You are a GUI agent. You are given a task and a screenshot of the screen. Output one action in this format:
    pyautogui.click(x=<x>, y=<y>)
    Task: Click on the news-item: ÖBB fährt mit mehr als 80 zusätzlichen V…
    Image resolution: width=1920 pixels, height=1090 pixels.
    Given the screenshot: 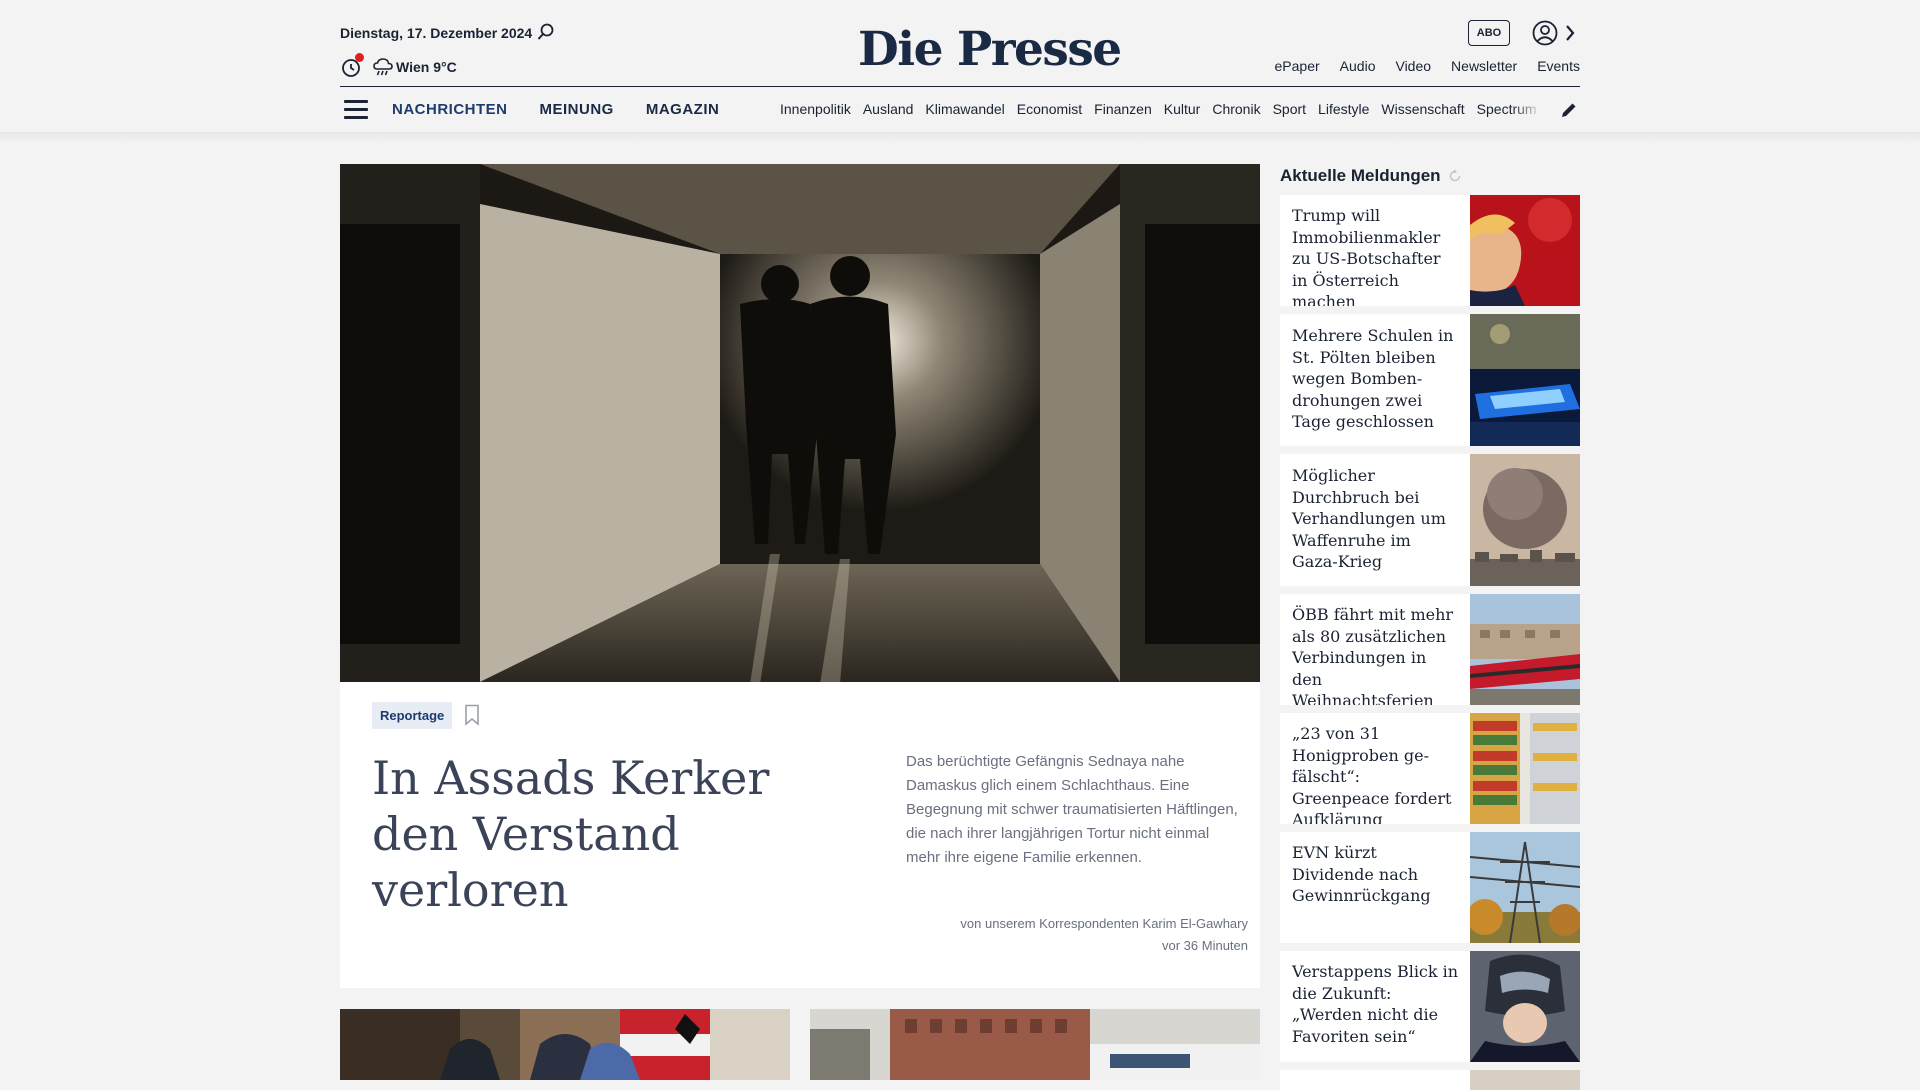 What is the action you would take?
    pyautogui.click(x=1430, y=649)
    